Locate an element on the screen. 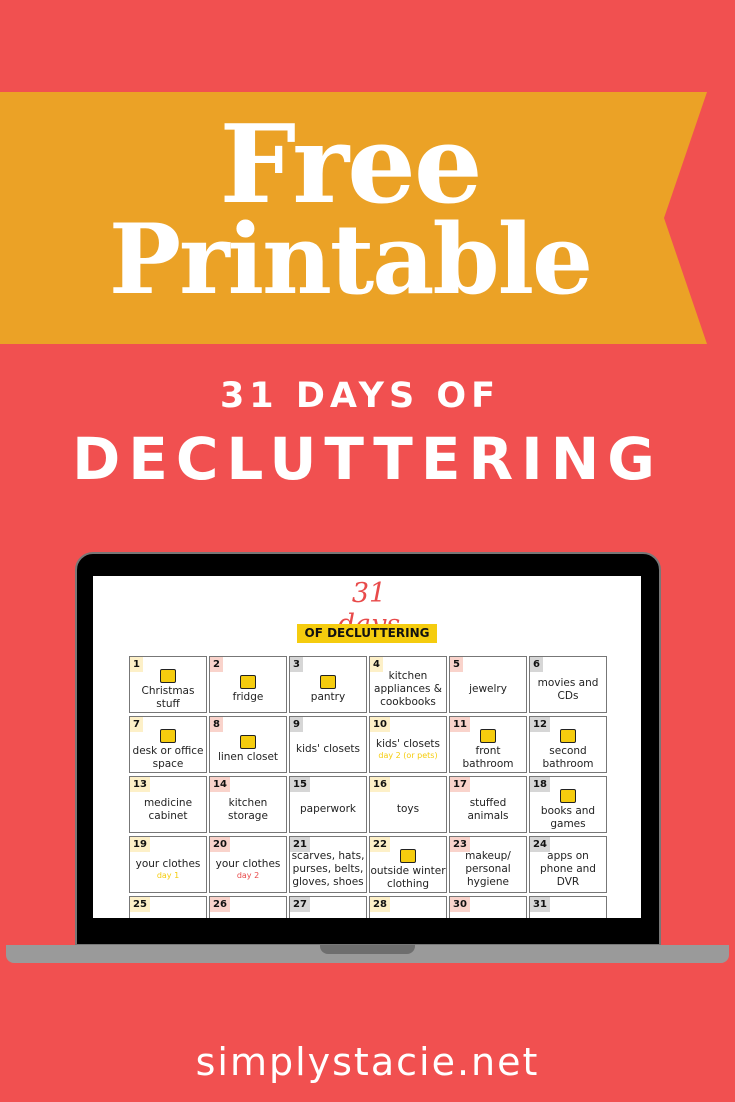 The image size is (735, 1102). subtitle-line1: 31 DAYS OF is located at coordinates (360, 396).